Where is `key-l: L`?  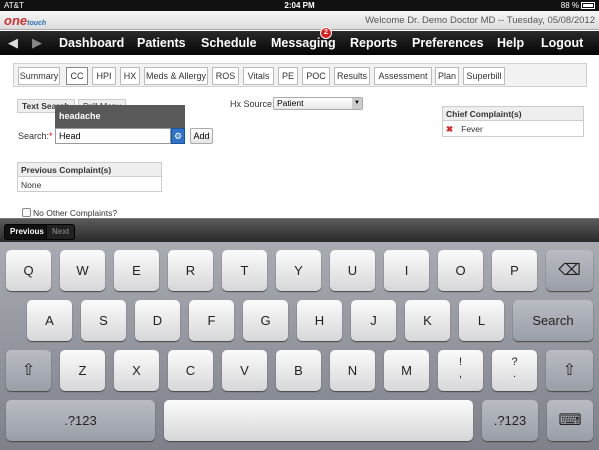 key-l: L is located at coordinates (481, 320).